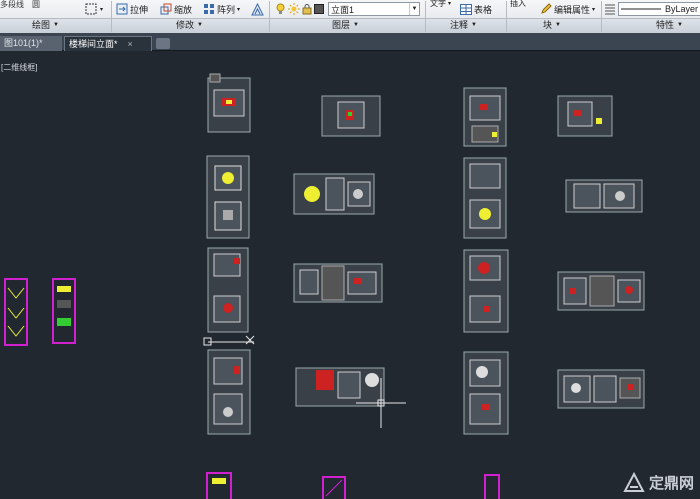 The image size is (700, 499). Describe the element at coordinates (108, 43) in the screenshot. I see `tab-stair-elevation: 楼梯间立面* ×` at that location.